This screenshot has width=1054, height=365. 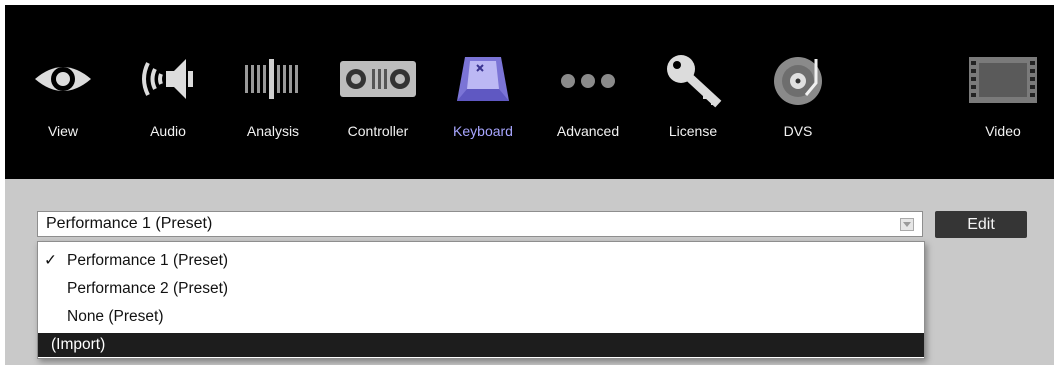 I want to click on keyboard-preset-select: Performance 1 (Preset), so click(x=480, y=224).